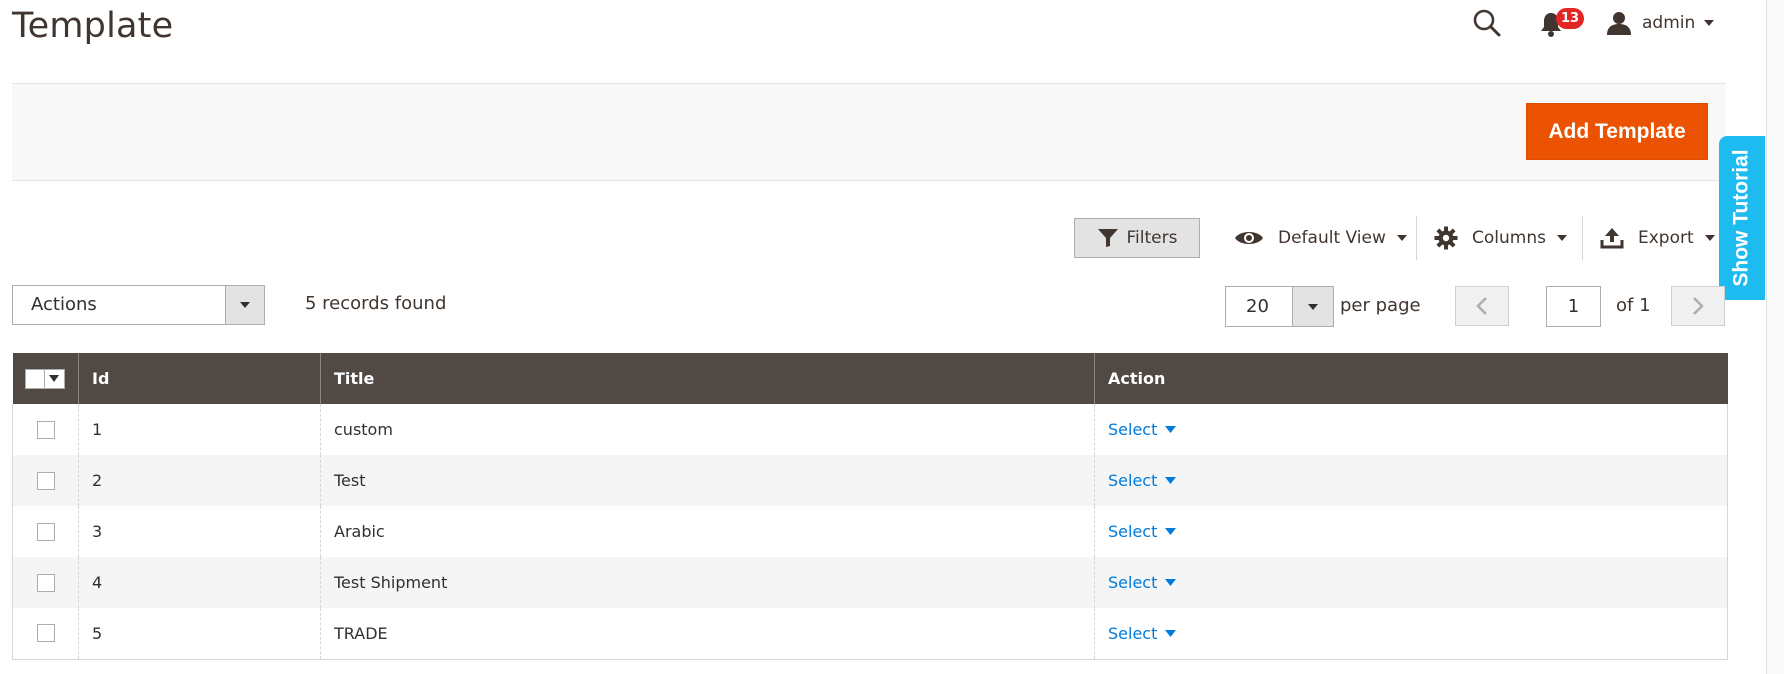  I want to click on filters-button: Filters, so click(1137, 238).